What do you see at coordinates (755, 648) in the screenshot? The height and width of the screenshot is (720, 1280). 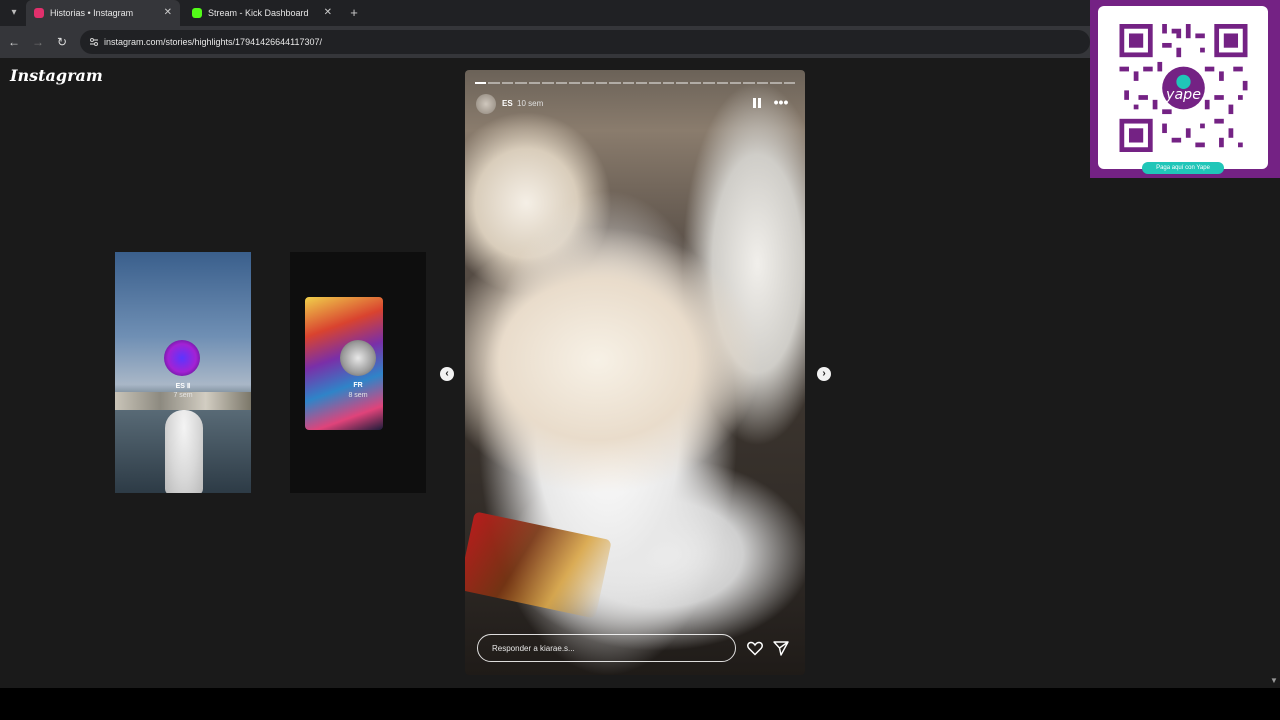 I see `heart-icon` at bounding box center [755, 648].